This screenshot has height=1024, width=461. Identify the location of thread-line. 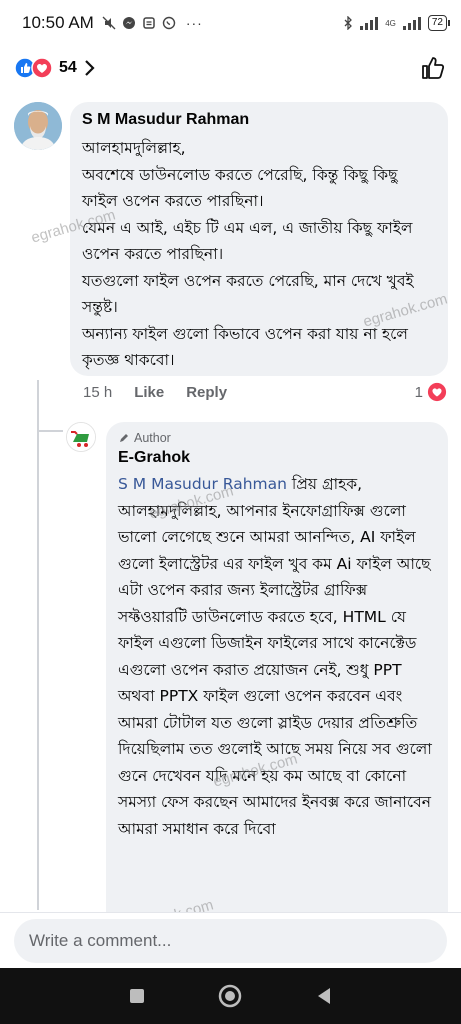
(38, 645).